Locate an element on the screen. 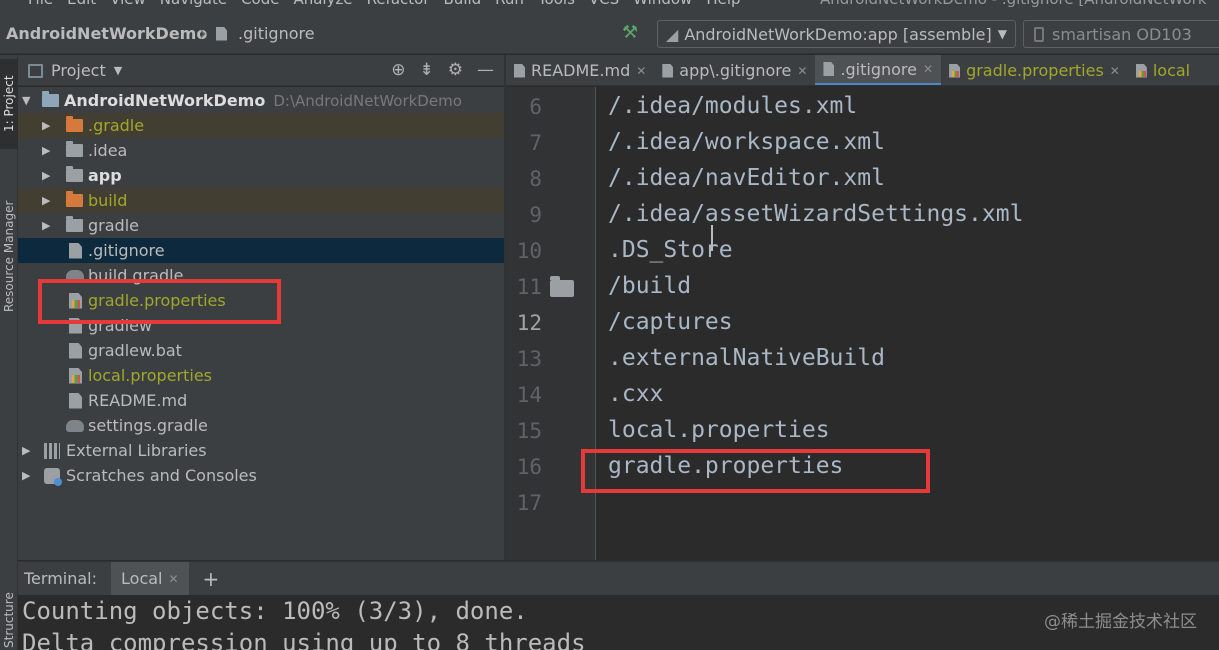  tree-item-local-properties: local.properties is located at coordinates (261, 375).